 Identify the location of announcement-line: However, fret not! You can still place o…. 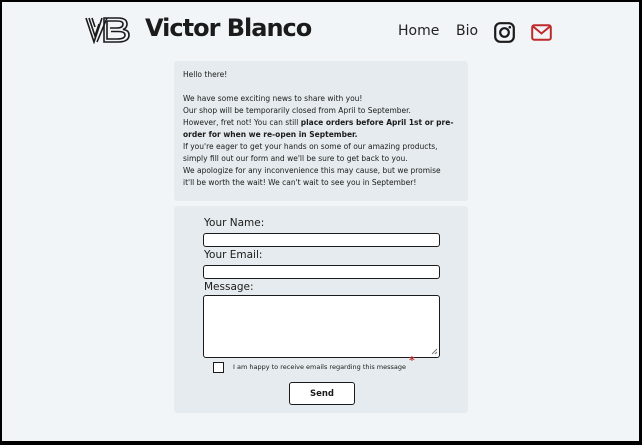
(321, 123).